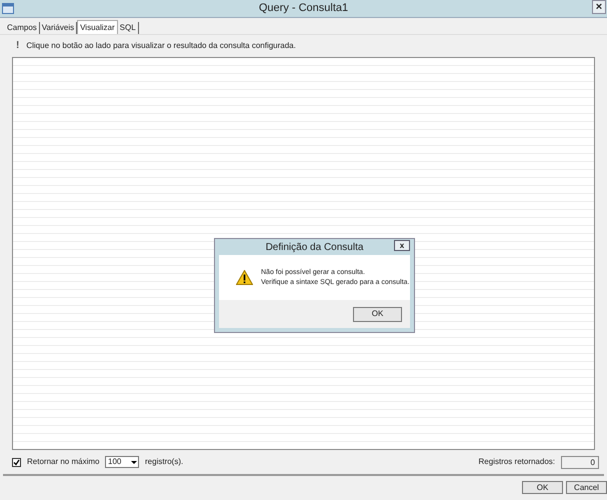  I want to click on limit-suffix: registro(s)., so click(164, 462).